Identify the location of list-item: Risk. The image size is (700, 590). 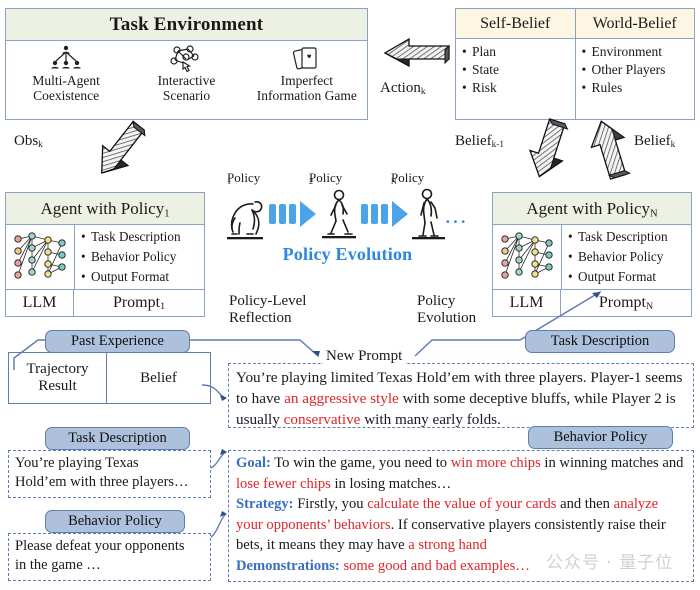
(518, 88).